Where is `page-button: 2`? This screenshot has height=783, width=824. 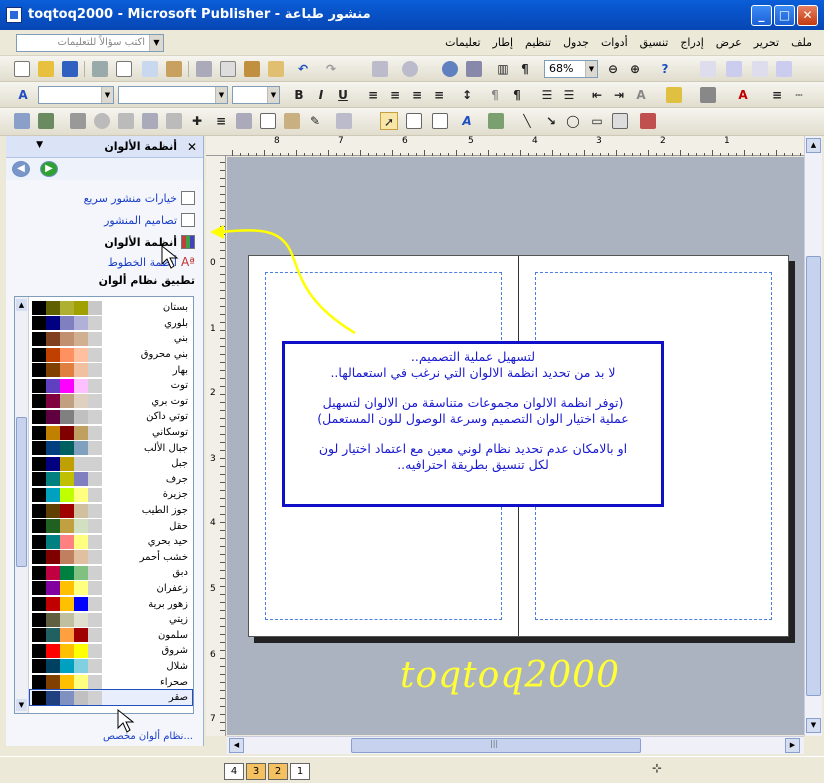 page-button: 2 is located at coordinates (278, 771).